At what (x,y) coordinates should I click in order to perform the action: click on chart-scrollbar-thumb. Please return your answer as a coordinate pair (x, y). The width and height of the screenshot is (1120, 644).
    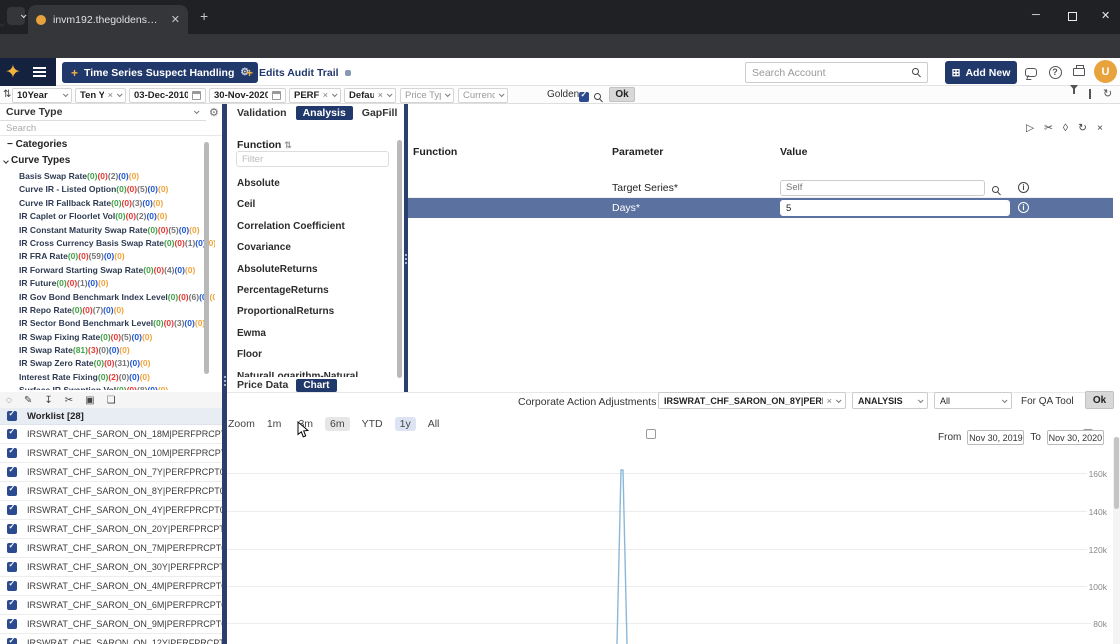
    Looking at the image, I should click on (1116, 473).